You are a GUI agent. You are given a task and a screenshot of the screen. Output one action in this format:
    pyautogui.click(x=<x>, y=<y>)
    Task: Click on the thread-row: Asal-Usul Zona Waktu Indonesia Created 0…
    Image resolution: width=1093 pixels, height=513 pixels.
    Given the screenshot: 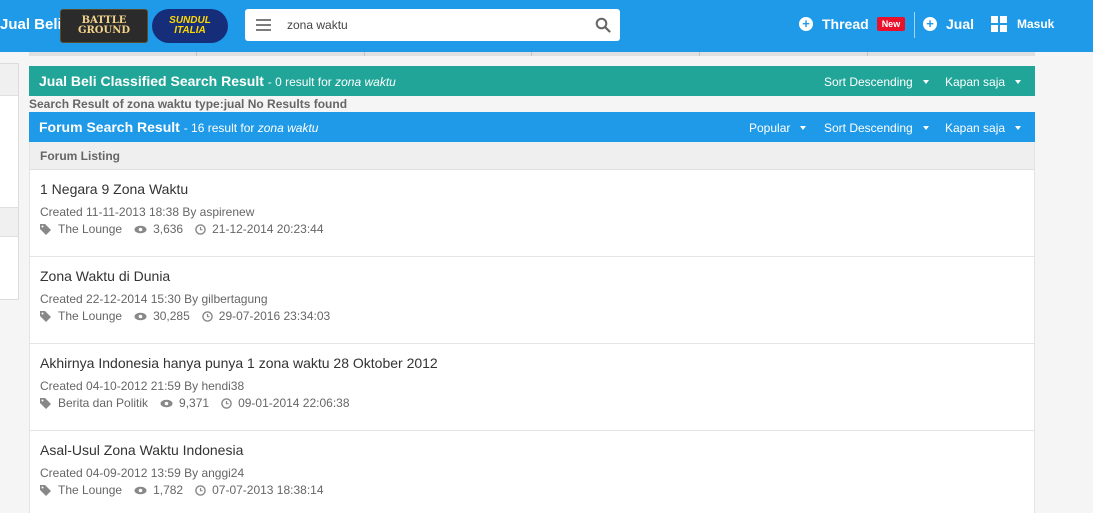 What is the action you would take?
    pyautogui.click(x=532, y=472)
    